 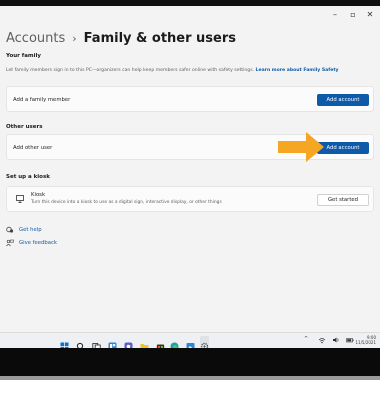 I want to click on taskbar-clock: 9:00 11/5/2021, so click(x=365, y=340).